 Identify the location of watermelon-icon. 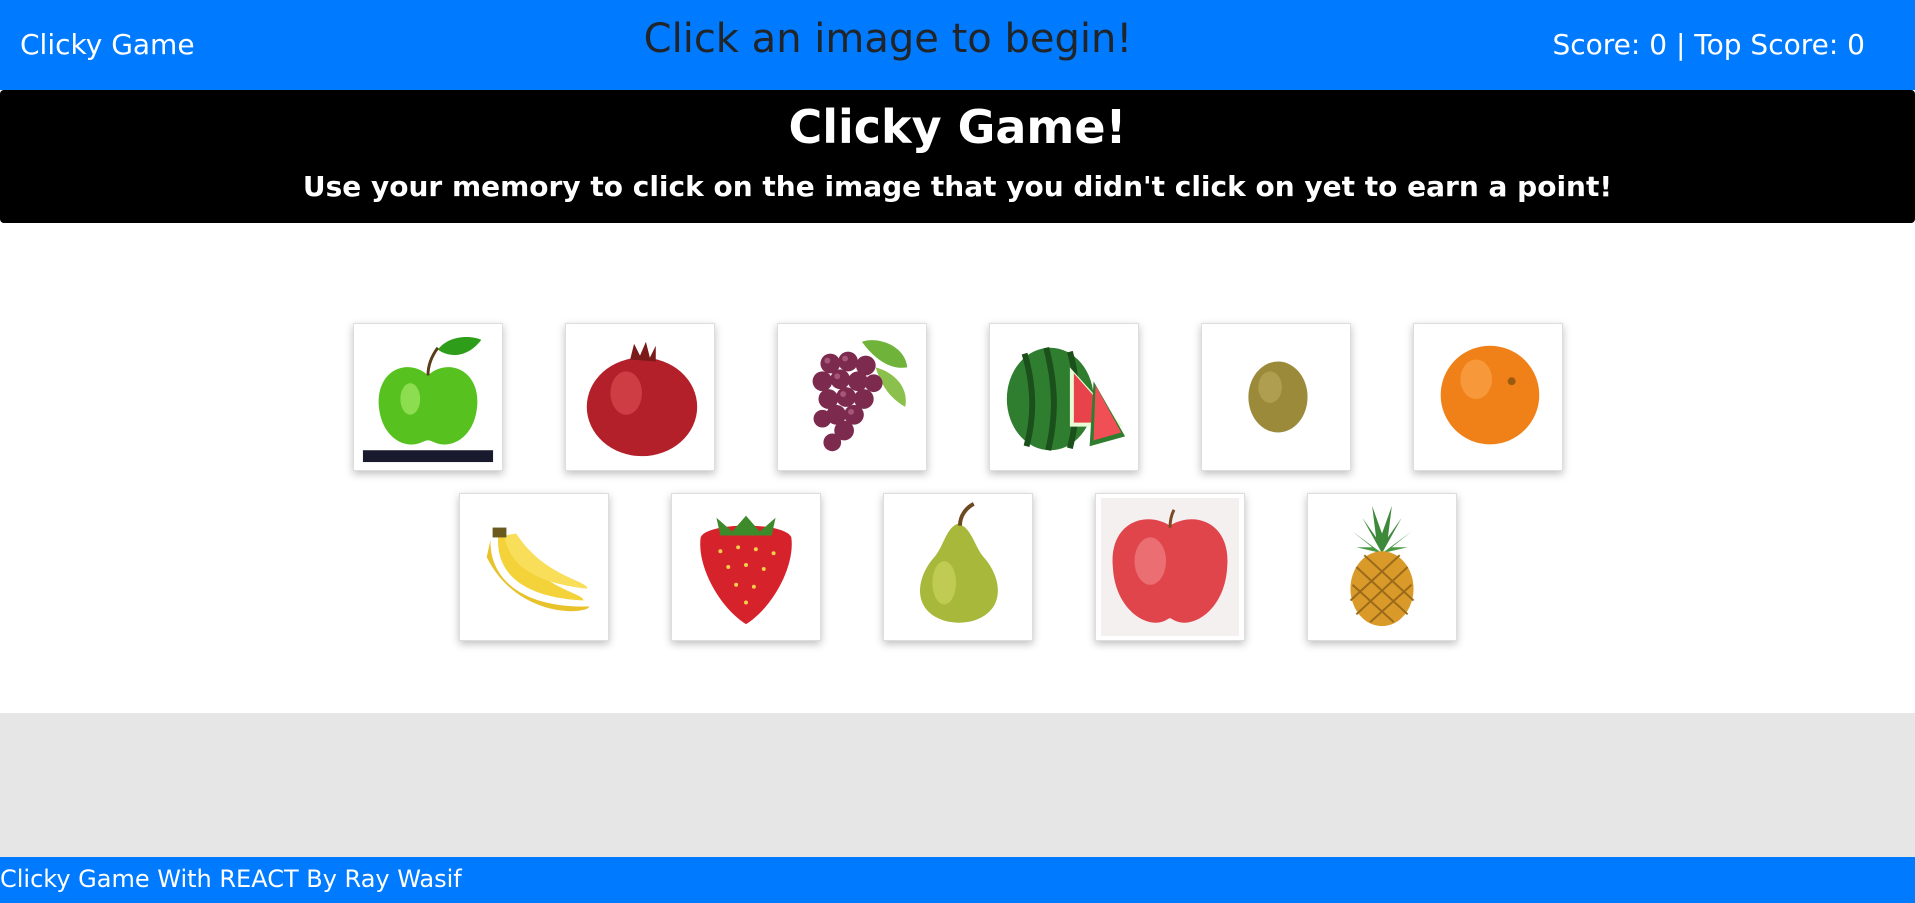
(1063, 397).